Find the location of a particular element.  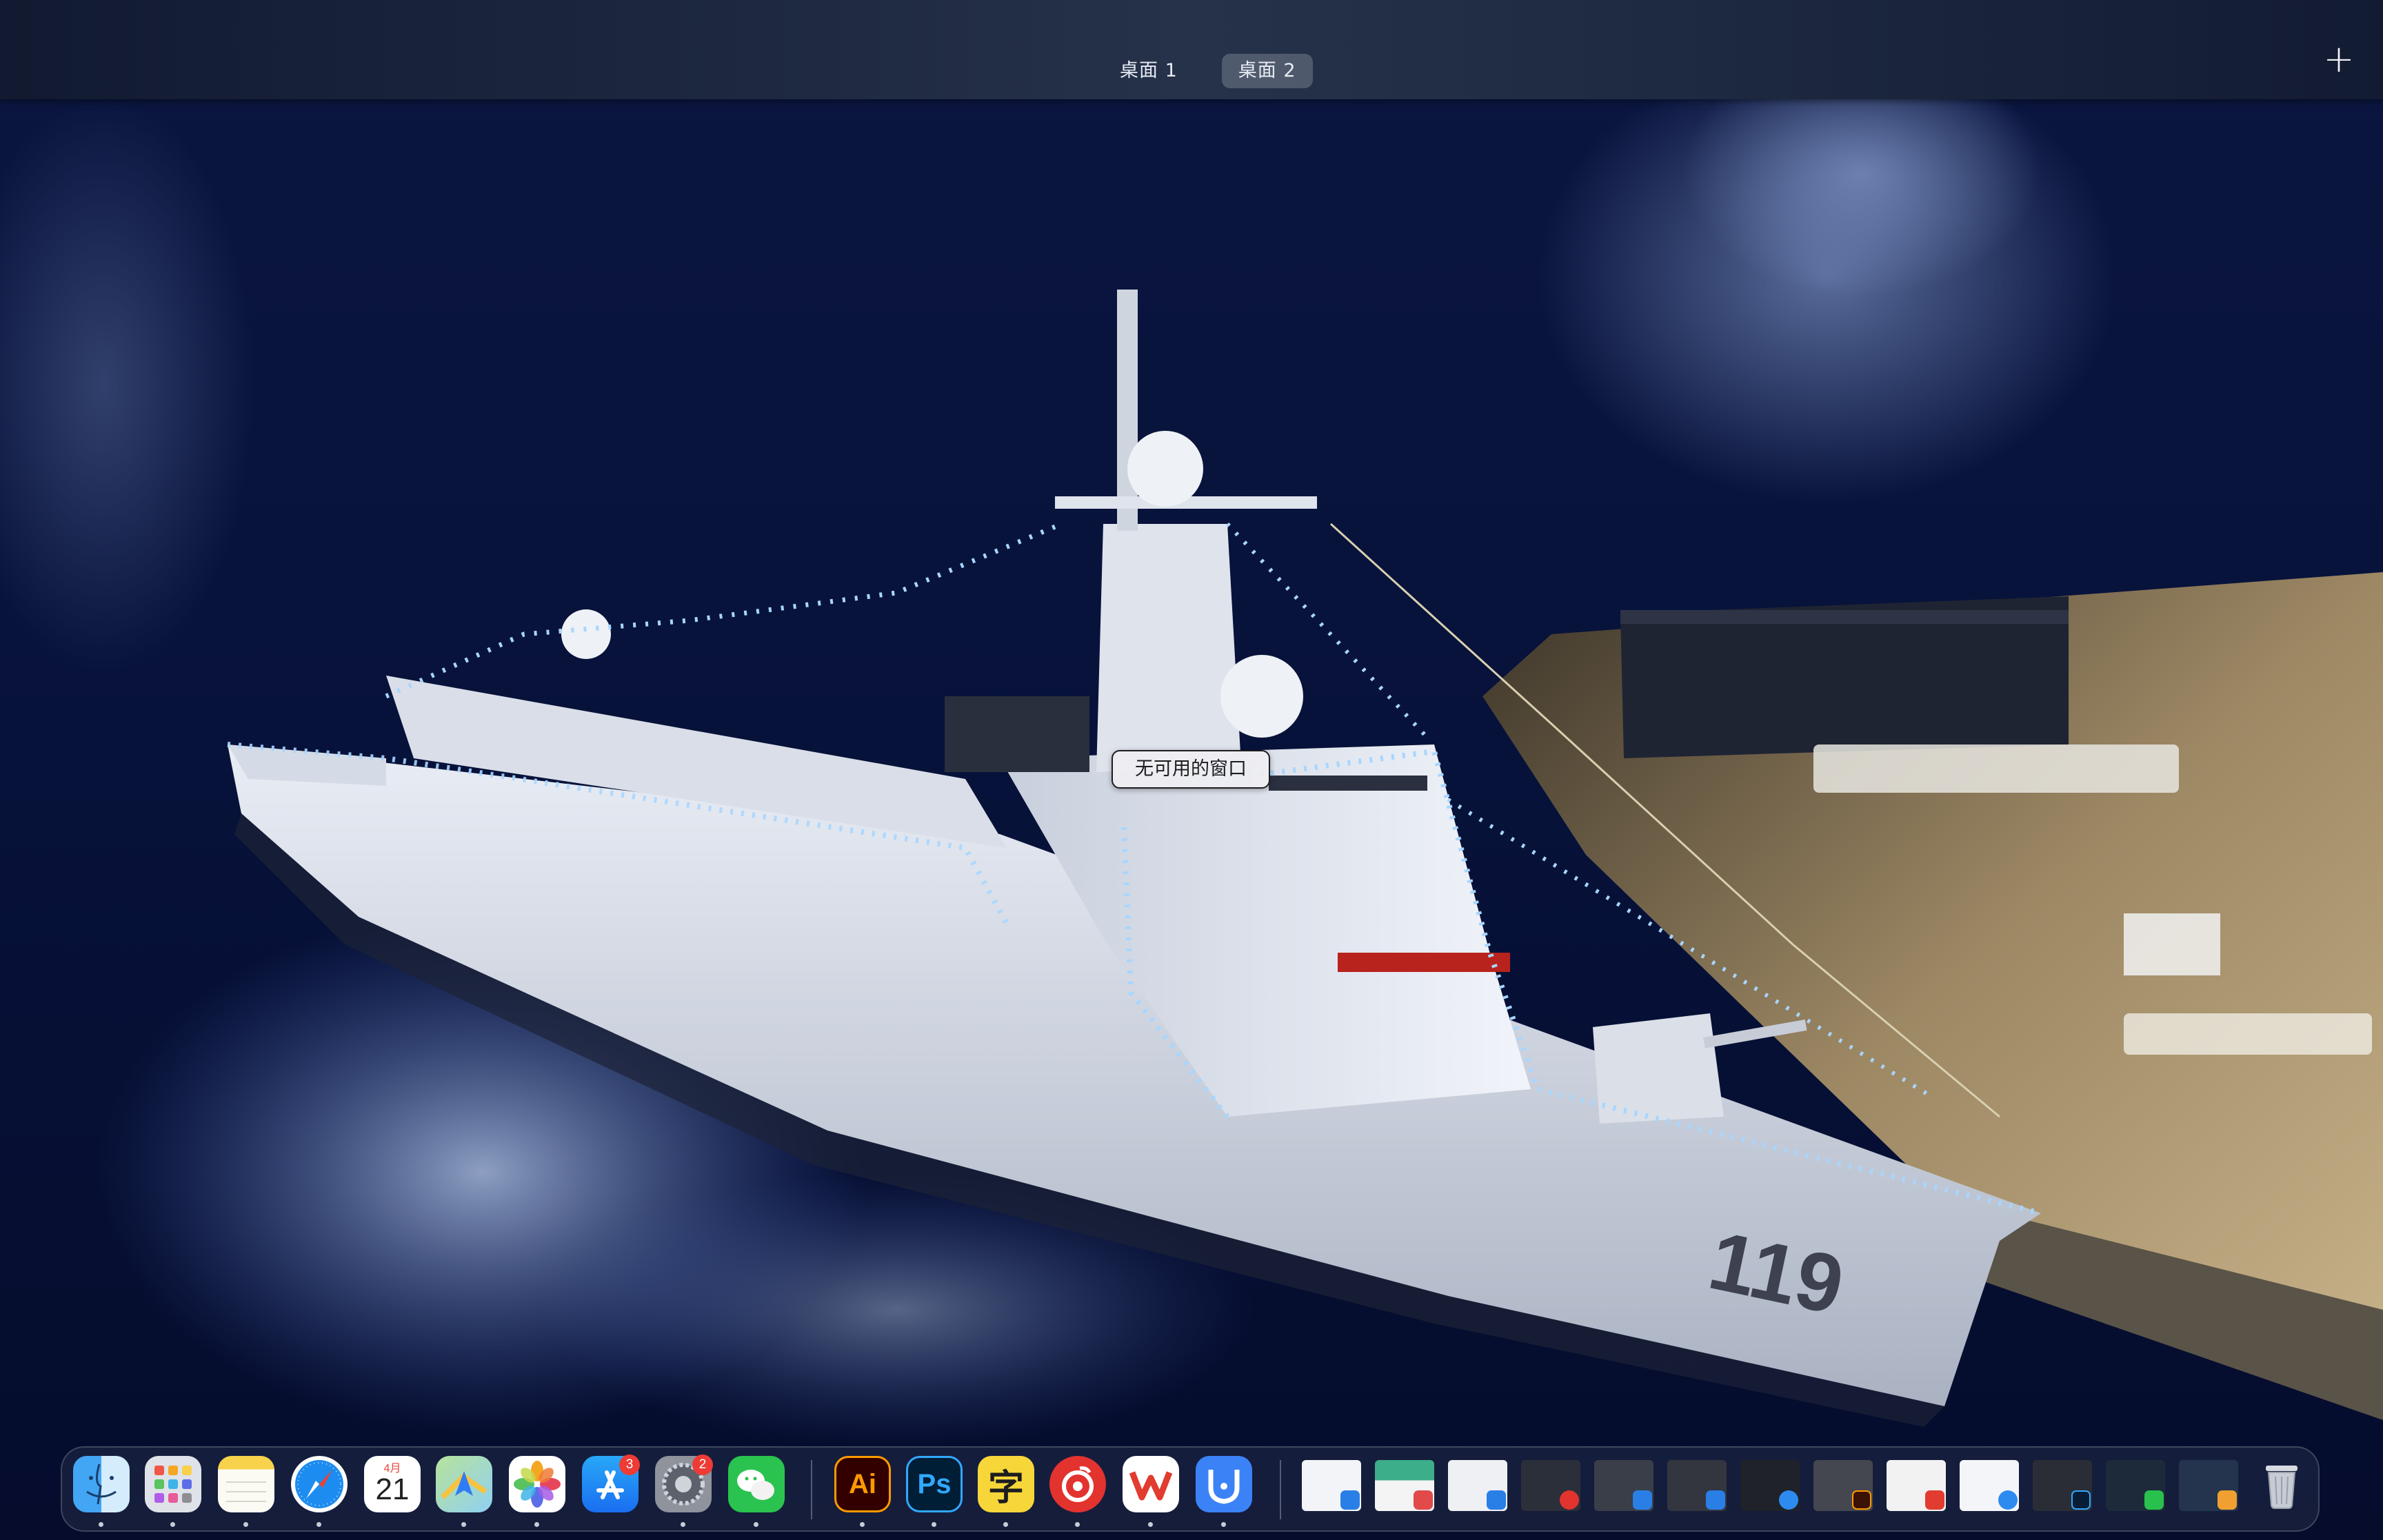

dock-finder is located at coordinates (101, 1484).